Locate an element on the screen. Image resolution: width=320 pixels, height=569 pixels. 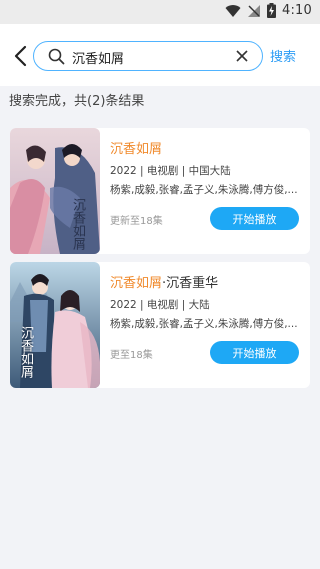
chevron-left-icon is located at coordinates (20, 56).